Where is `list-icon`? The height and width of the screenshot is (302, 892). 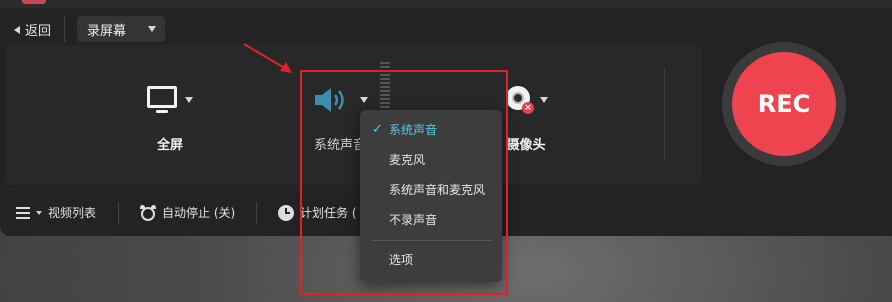 list-icon is located at coordinates (23, 212).